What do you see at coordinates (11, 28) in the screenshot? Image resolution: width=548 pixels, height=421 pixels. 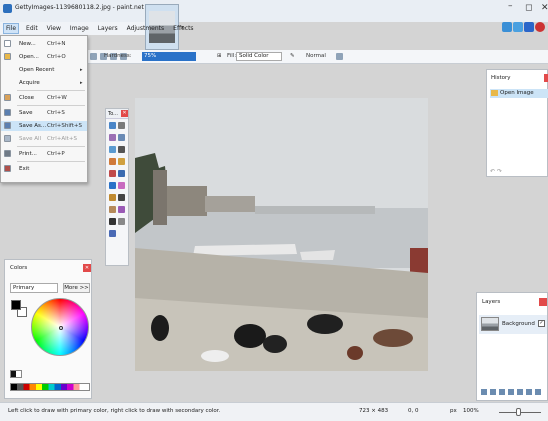 I see `menu-file: File` at bounding box center [11, 28].